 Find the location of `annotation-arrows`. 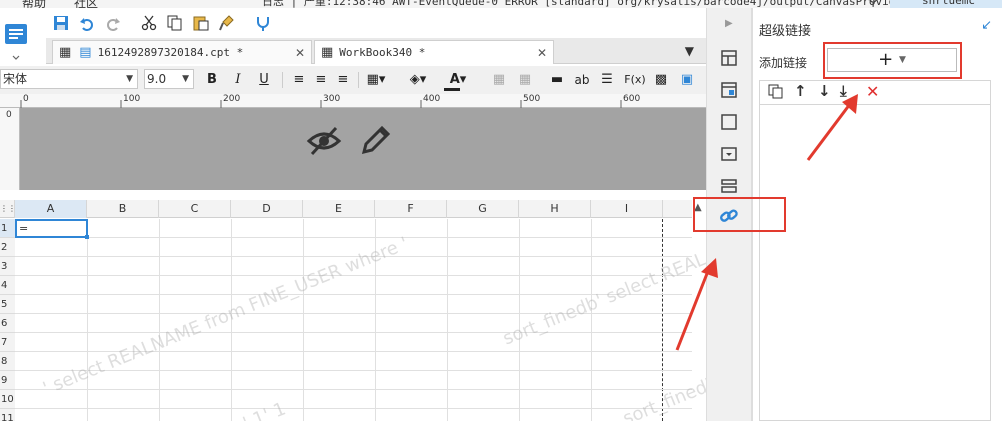

annotation-arrows is located at coordinates (766, 222).